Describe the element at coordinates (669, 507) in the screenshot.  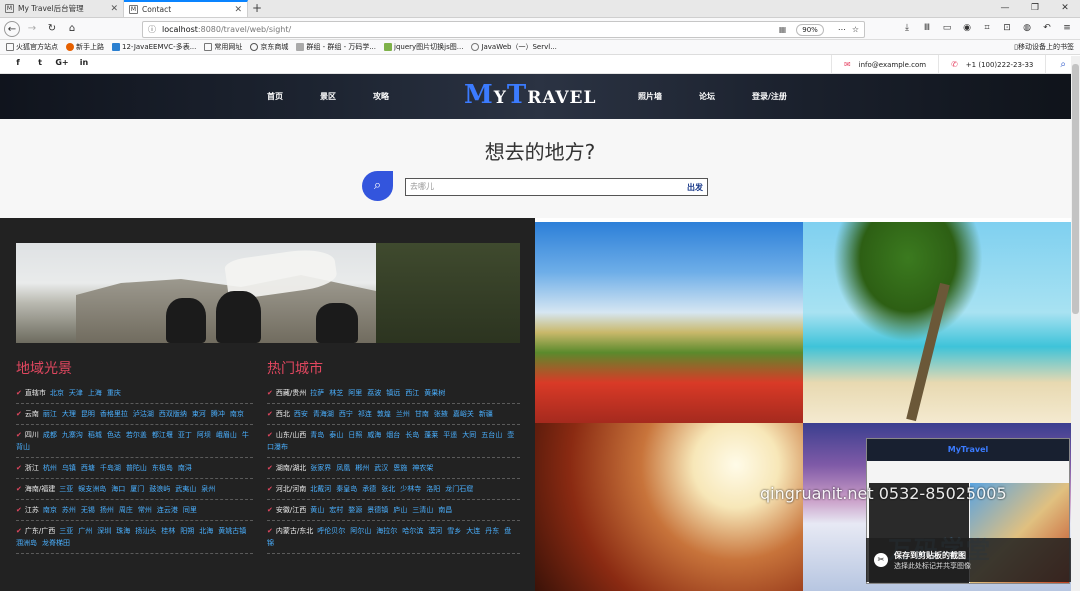
I see `photo-autumn-leaves` at that location.